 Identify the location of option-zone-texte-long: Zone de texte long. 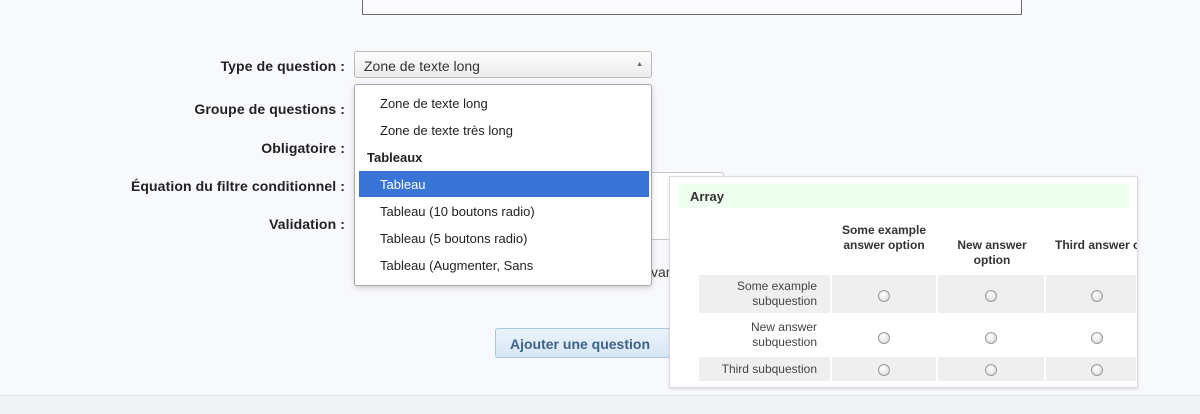
(504, 103).